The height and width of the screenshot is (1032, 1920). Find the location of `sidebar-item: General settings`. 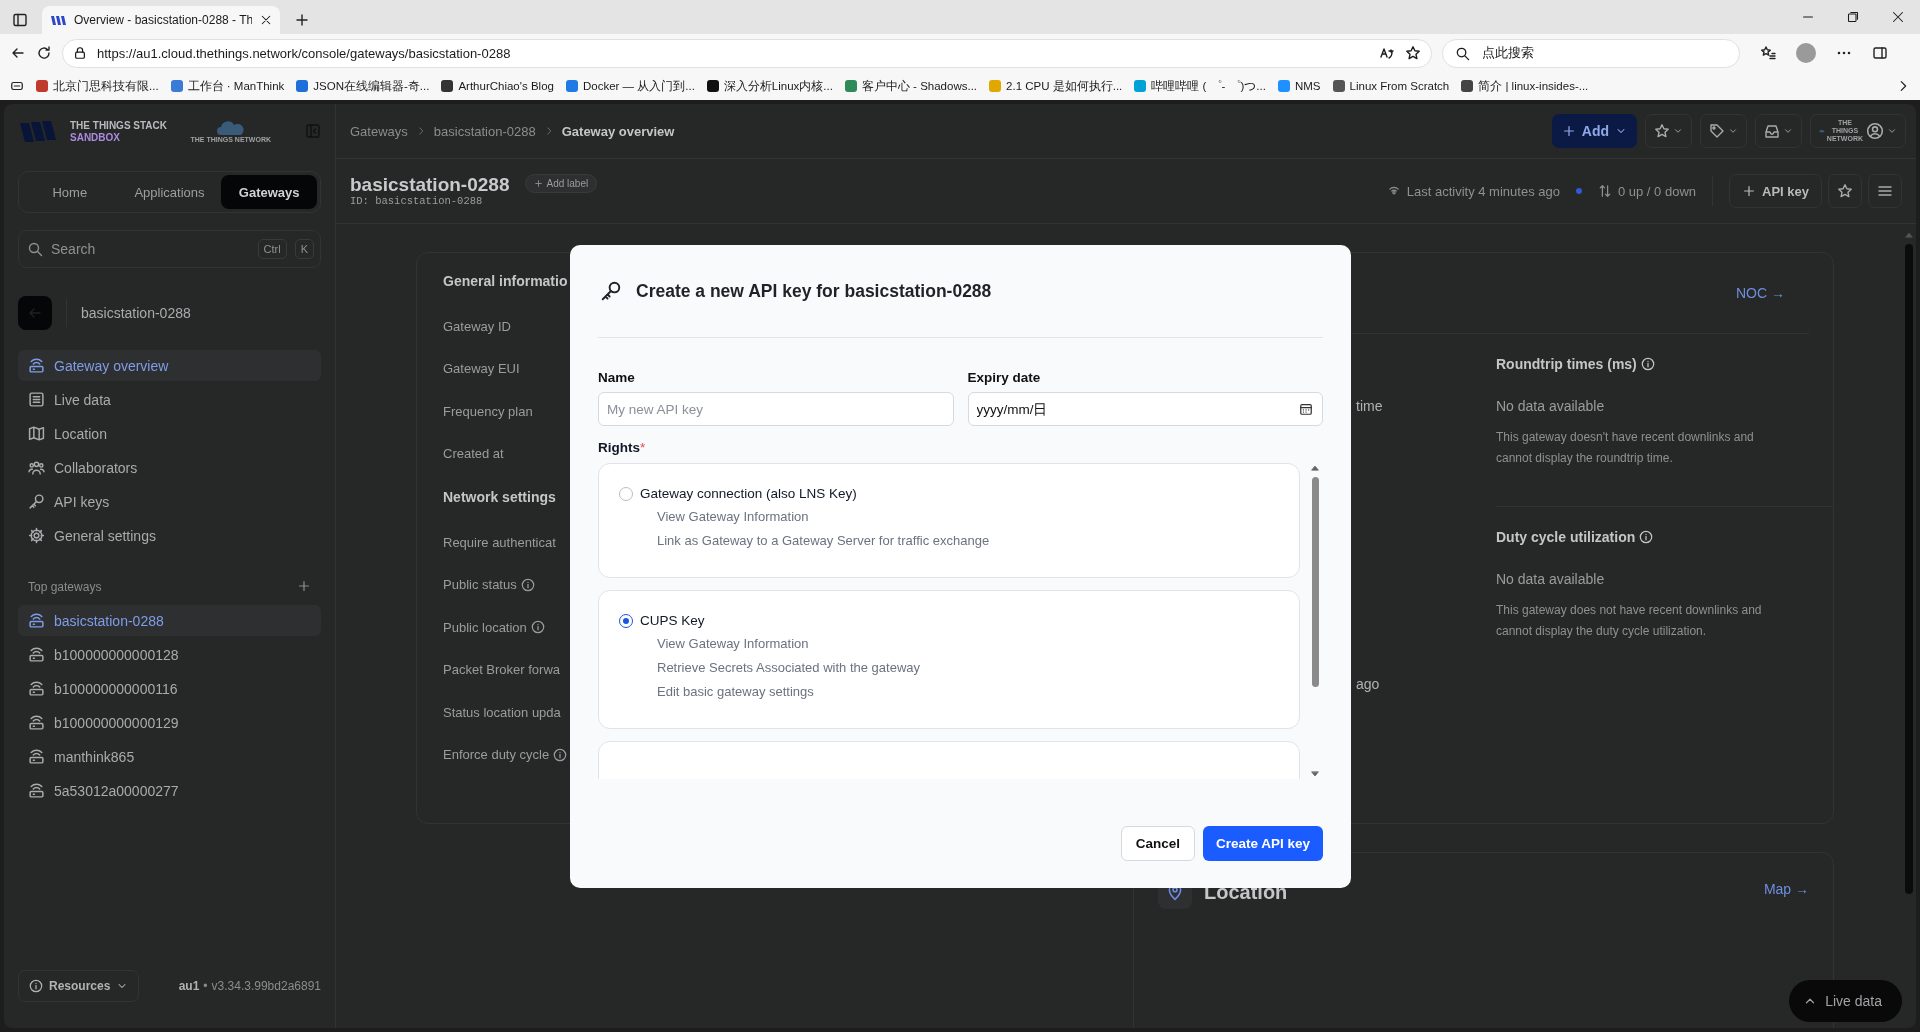

sidebar-item: General settings is located at coordinates (169, 535).